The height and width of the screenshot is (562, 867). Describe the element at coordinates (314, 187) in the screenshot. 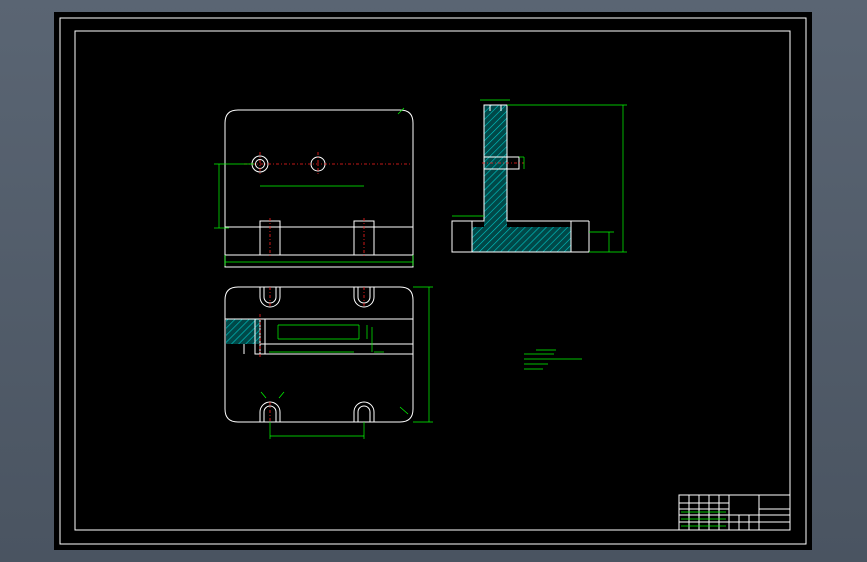

I see `top-view` at that location.